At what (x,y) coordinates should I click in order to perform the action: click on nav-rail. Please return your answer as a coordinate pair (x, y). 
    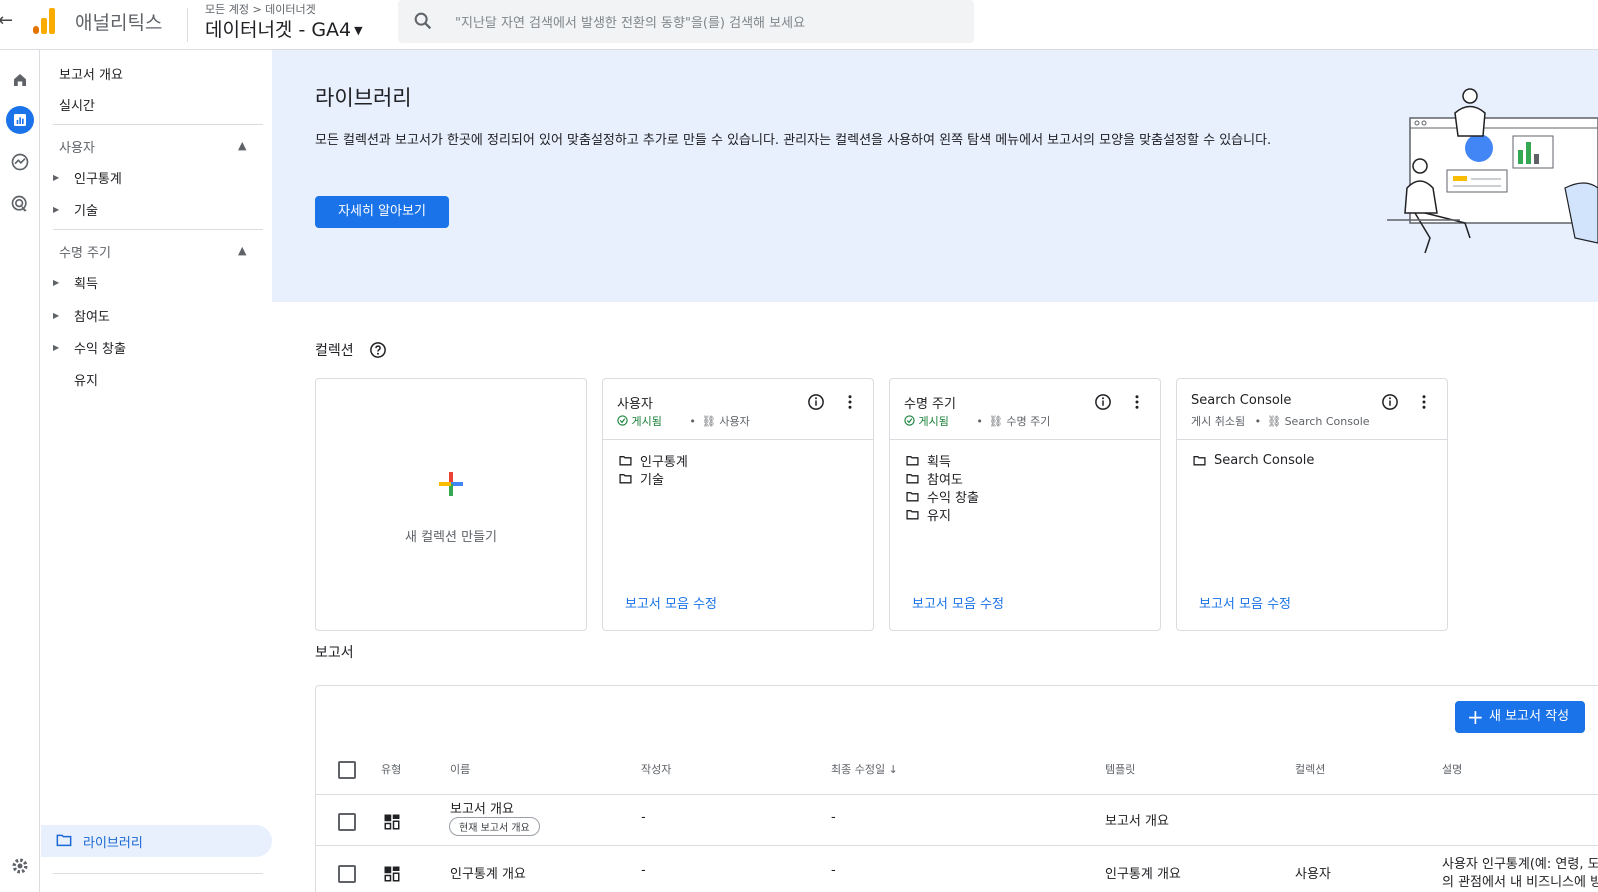
    Looking at the image, I should click on (20, 471).